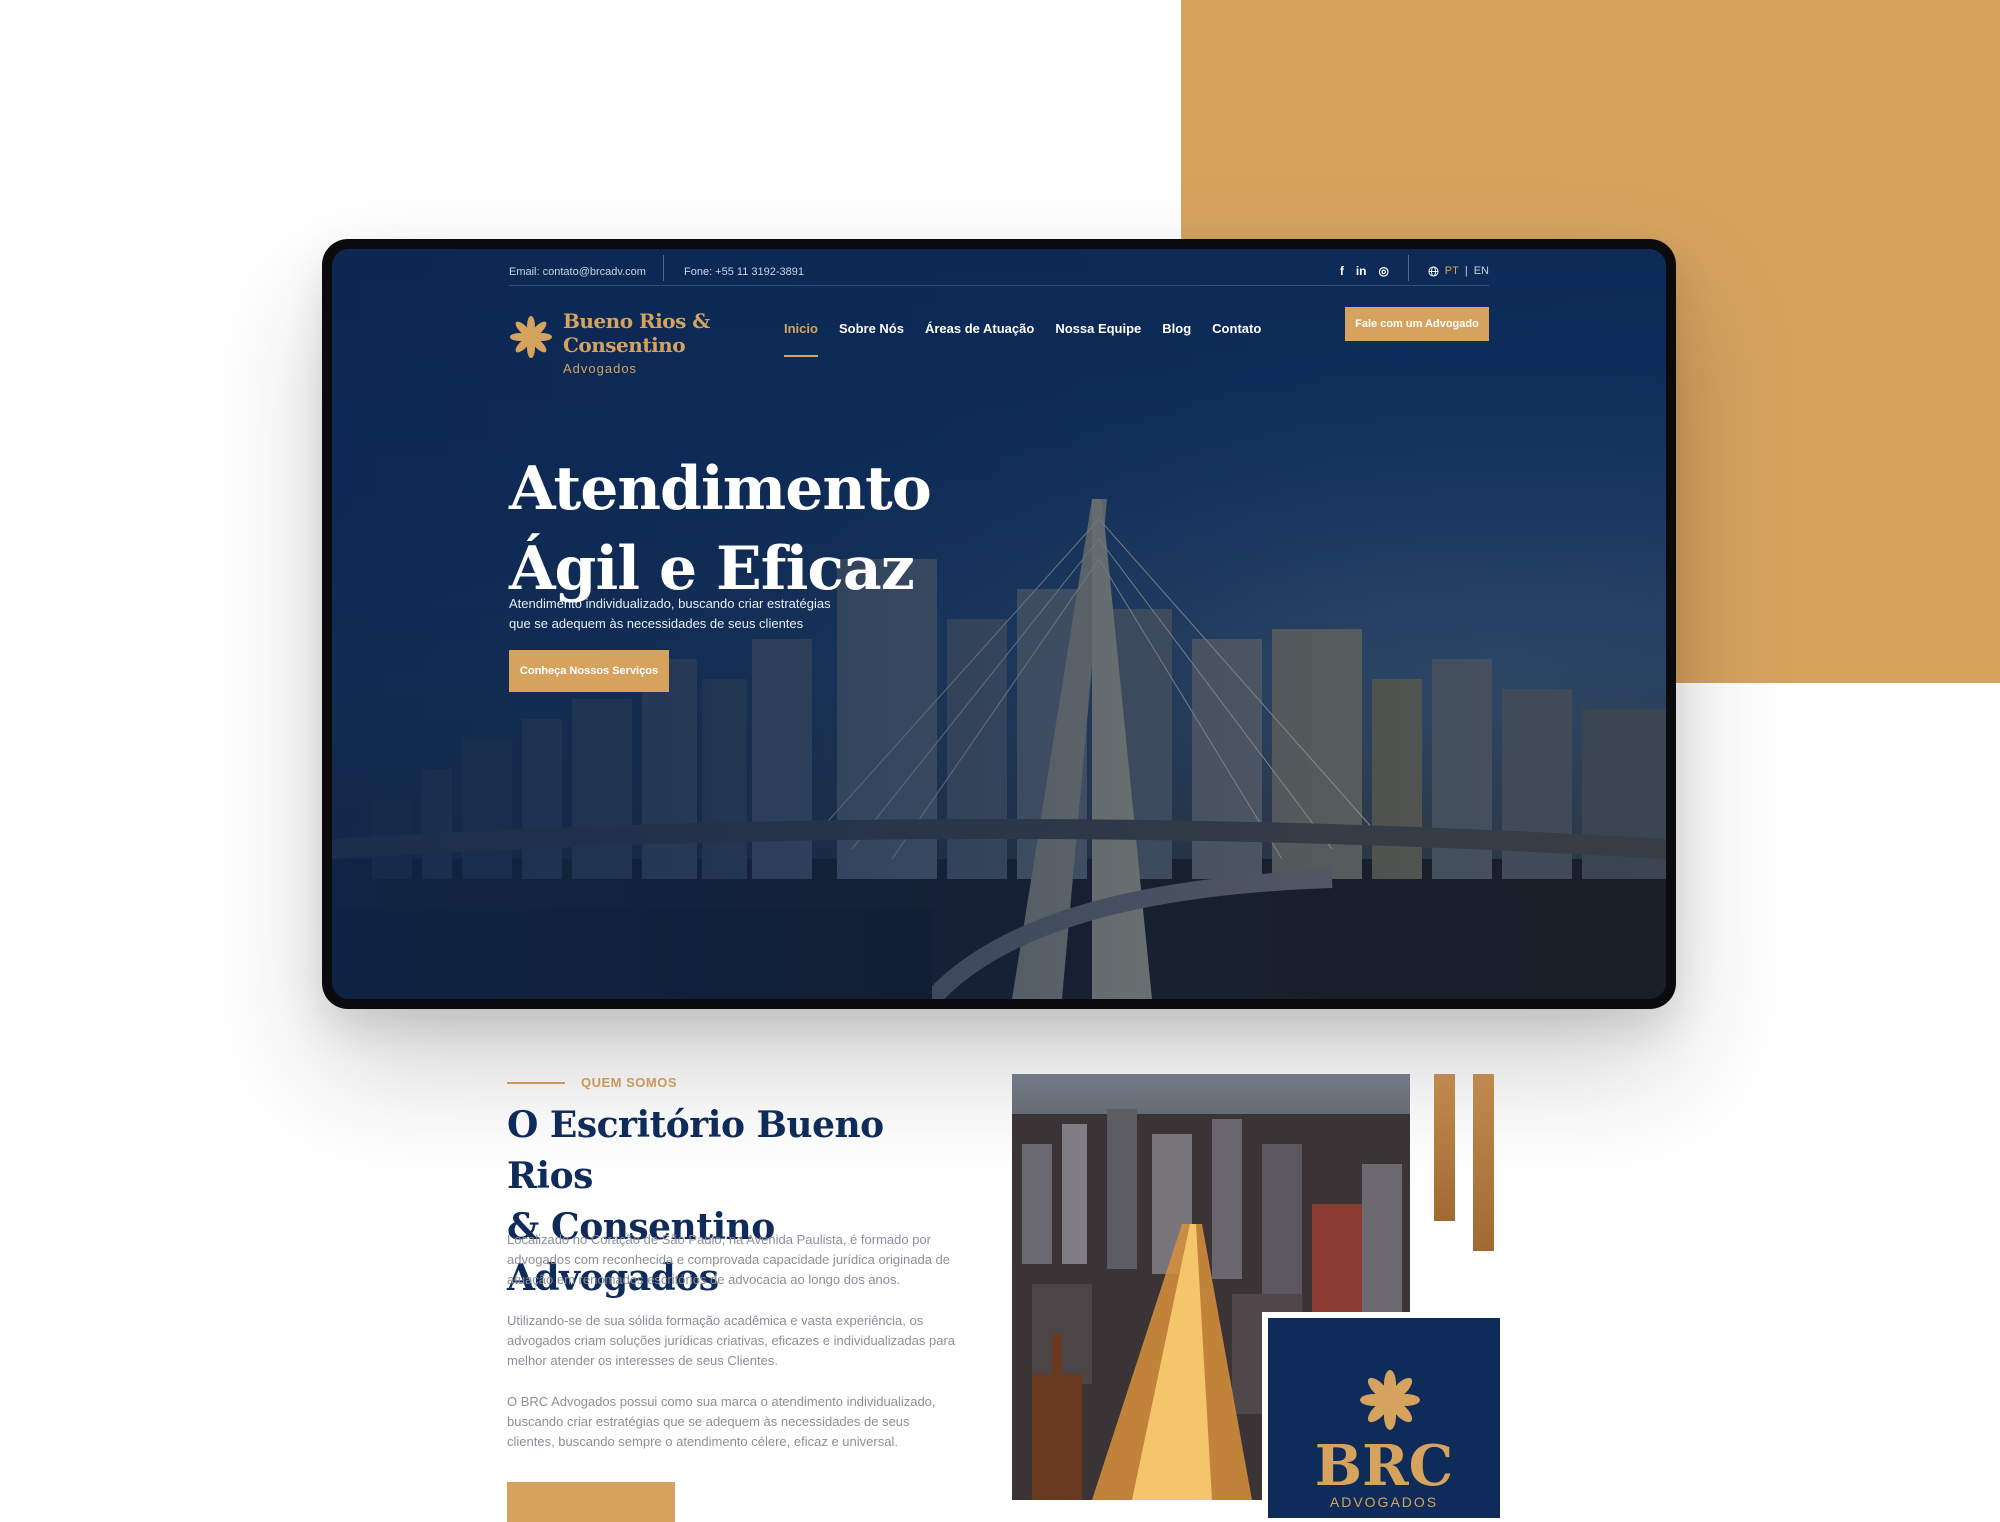  Describe the element at coordinates (1176, 328) in the screenshot. I see `nav-item-blog: Blog` at that location.